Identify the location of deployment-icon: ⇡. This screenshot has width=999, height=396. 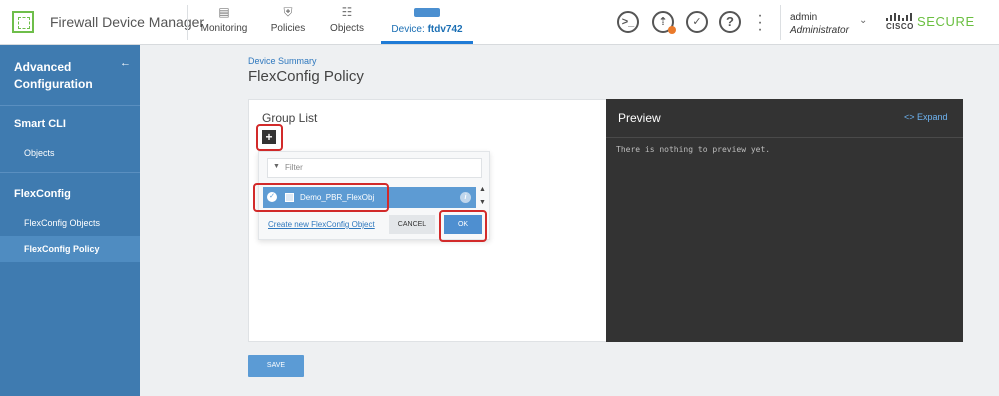
(664, 22).